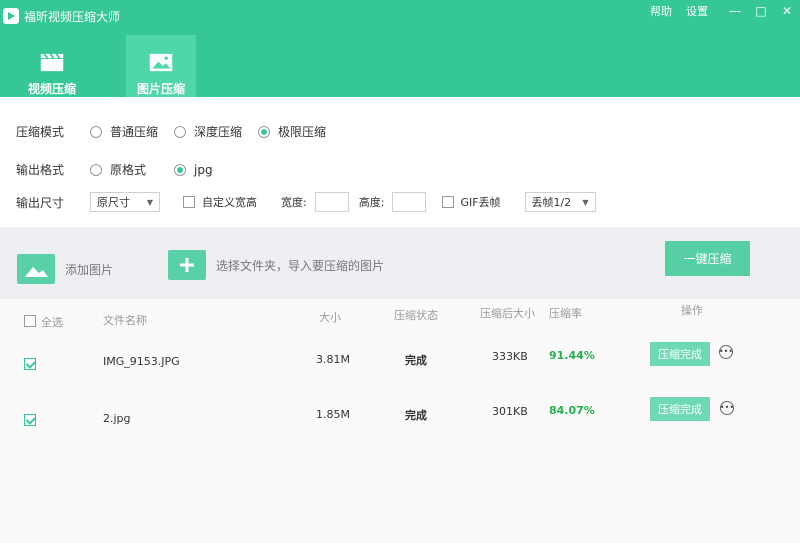 The width and height of the screenshot is (800, 543). Describe the element at coordinates (333, 359) in the screenshot. I see `row-size: 3.81M` at that location.